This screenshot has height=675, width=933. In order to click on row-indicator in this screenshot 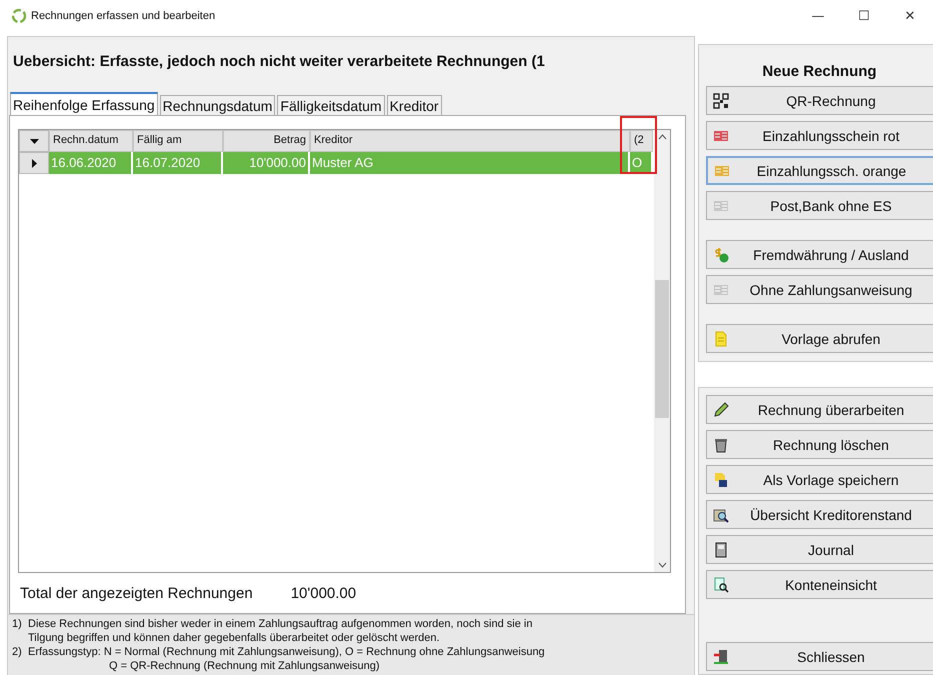, I will do `click(34, 163)`.